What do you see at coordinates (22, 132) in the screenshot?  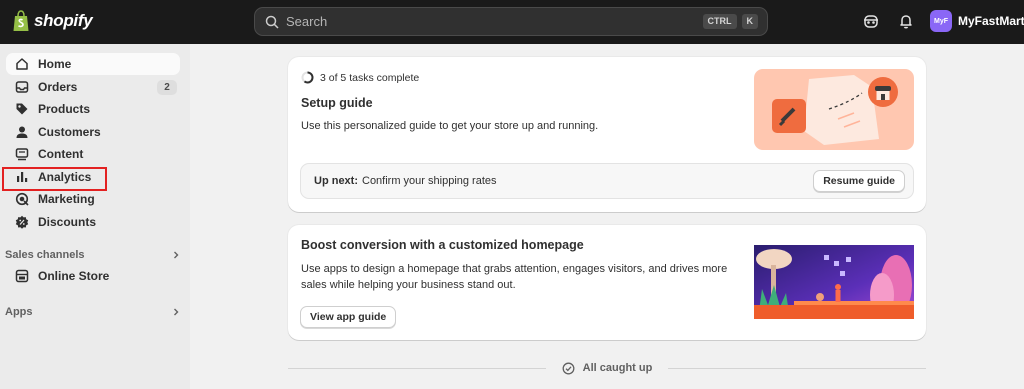 I see `person-icon` at bounding box center [22, 132].